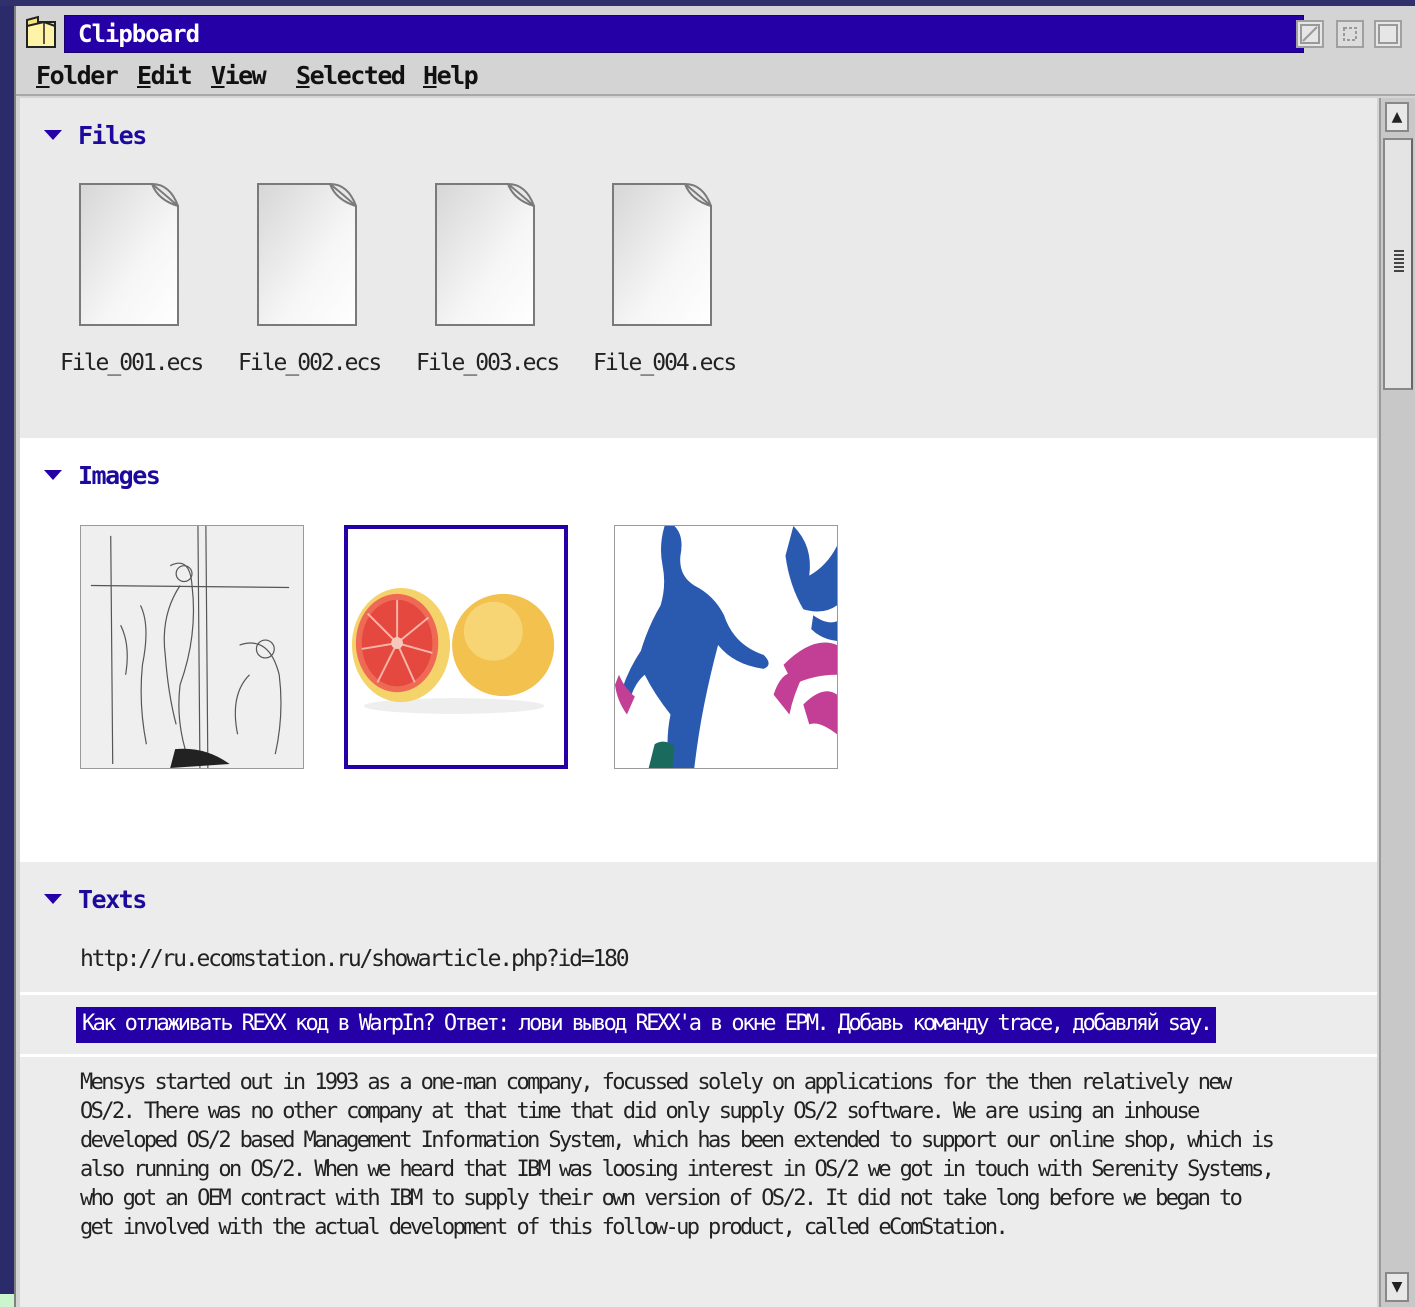  What do you see at coordinates (139, 34) in the screenshot?
I see `window-title: Clipboard` at bounding box center [139, 34].